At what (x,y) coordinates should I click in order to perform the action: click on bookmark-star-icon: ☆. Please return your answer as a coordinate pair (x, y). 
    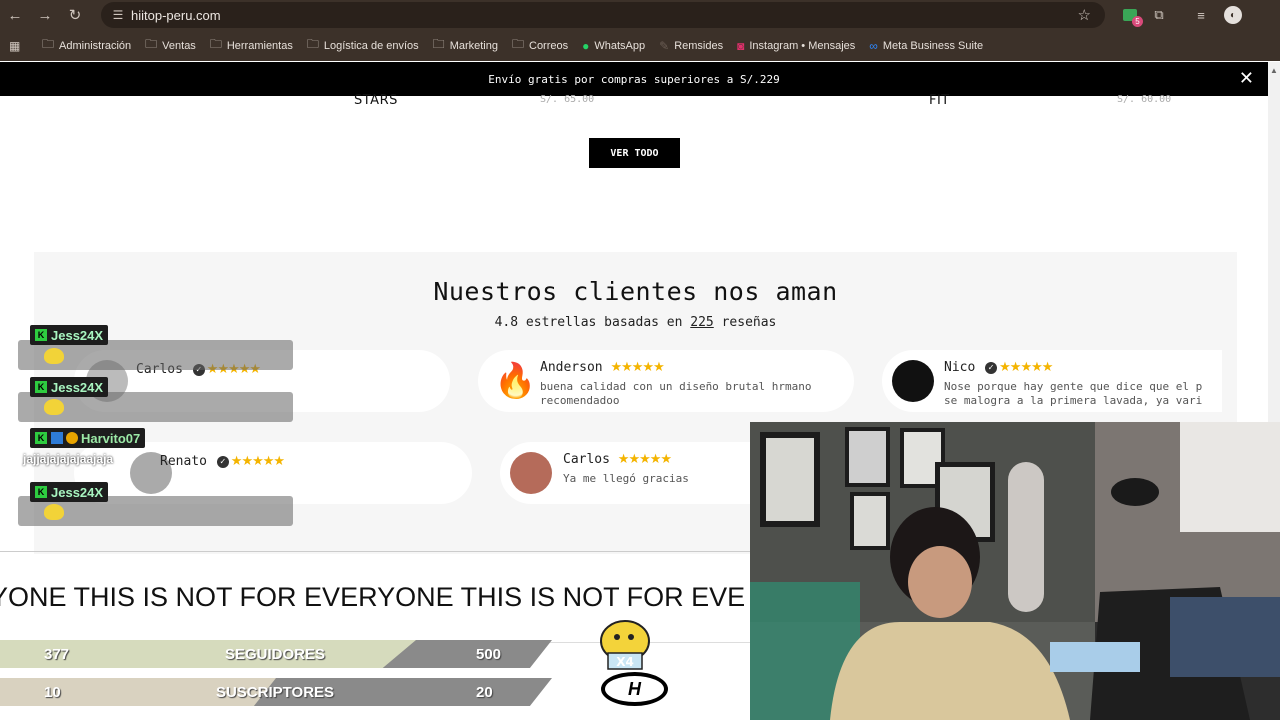
    Looking at the image, I should click on (1084, 15).